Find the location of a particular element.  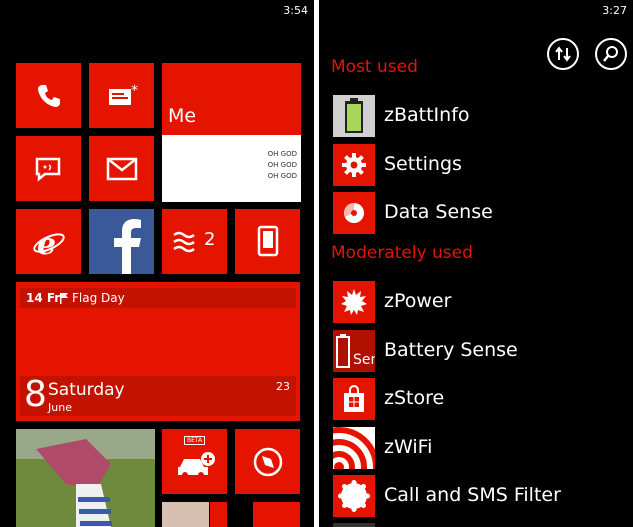

section-header-most-used: Most used is located at coordinates (374, 67).